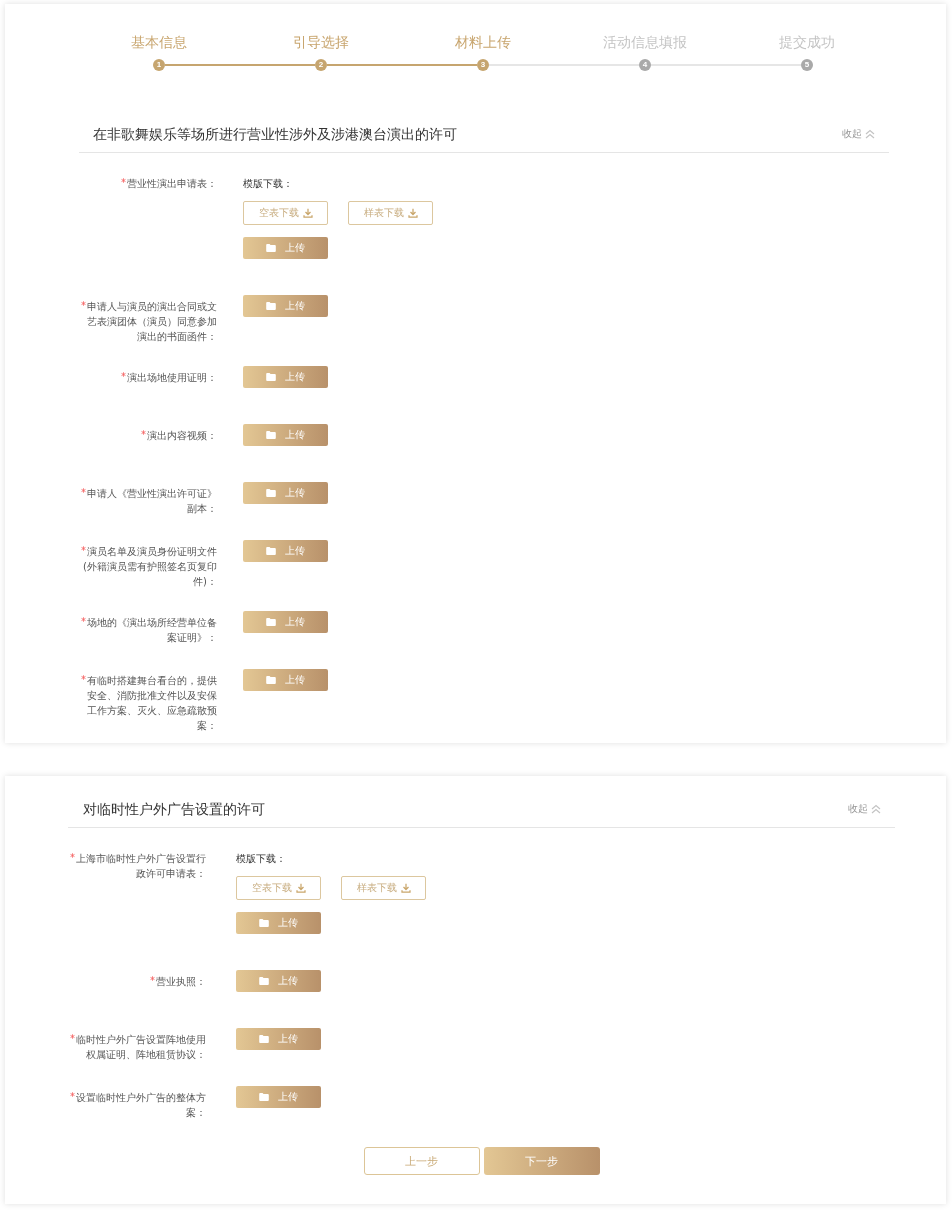  Describe the element at coordinates (645, 42) in the screenshot. I see `step-label: 活动信息填报` at that location.